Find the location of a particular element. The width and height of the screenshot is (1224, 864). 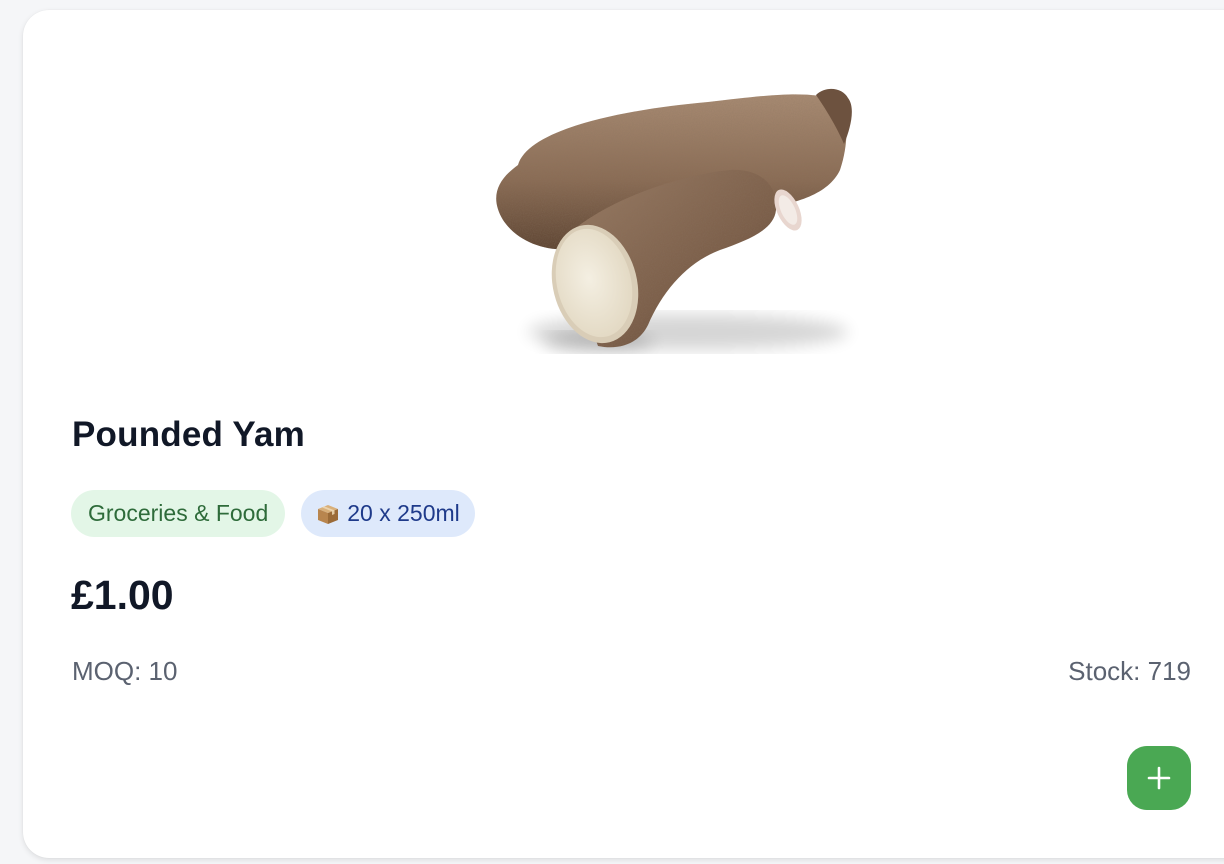

add-to-cart-button is located at coordinates (1159, 778).